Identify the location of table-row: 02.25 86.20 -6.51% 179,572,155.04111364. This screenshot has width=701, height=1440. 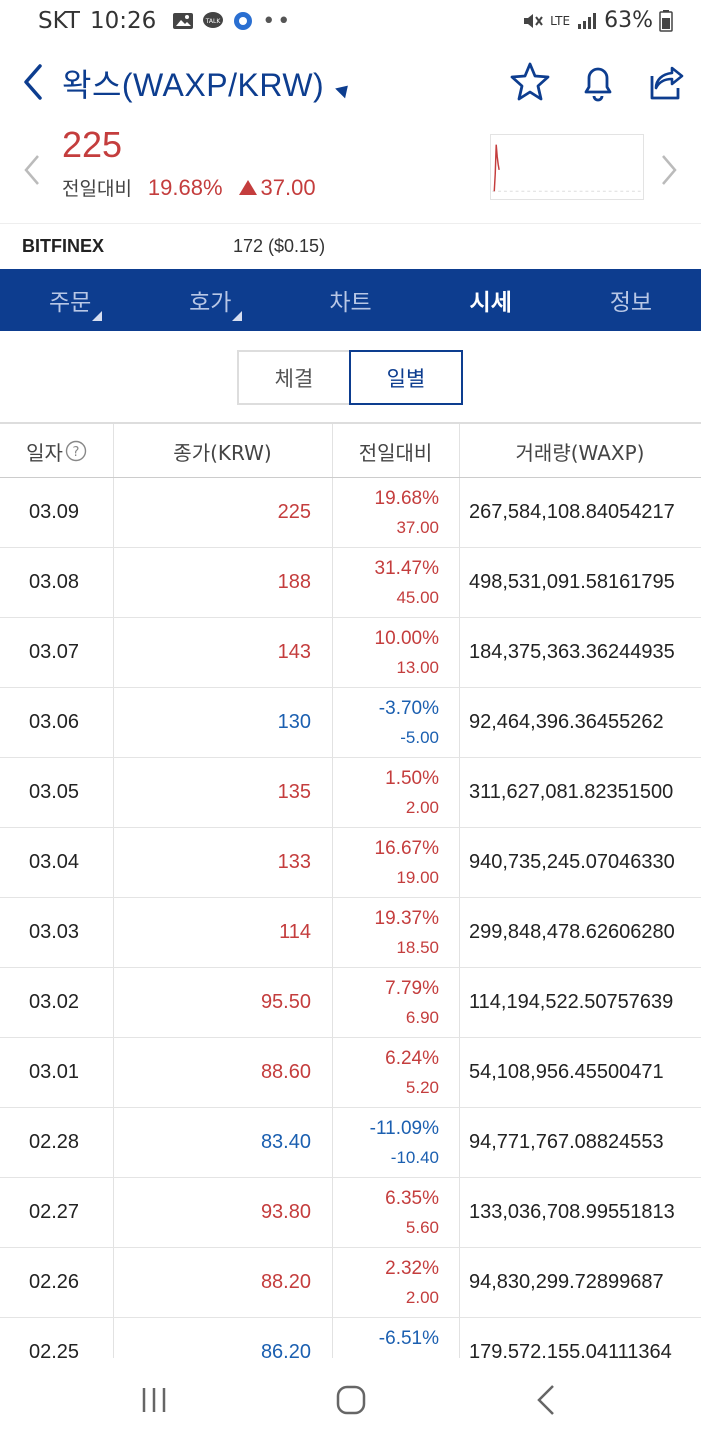
(350, 1338).